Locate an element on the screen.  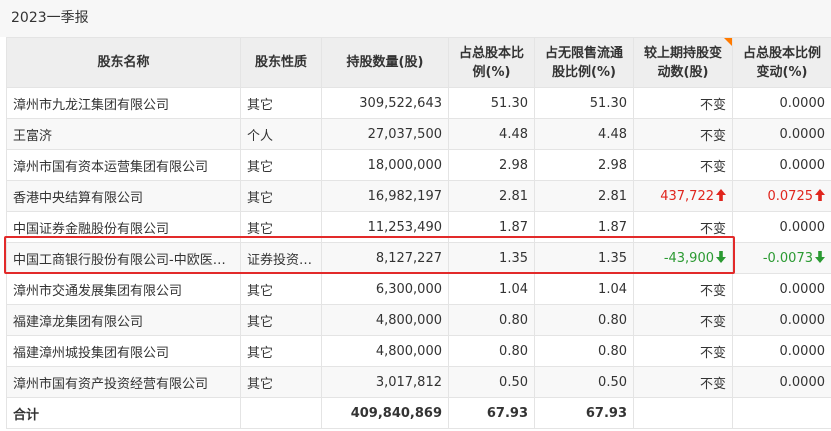
total-ratio-cell: 2.81 is located at coordinates (491, 196).